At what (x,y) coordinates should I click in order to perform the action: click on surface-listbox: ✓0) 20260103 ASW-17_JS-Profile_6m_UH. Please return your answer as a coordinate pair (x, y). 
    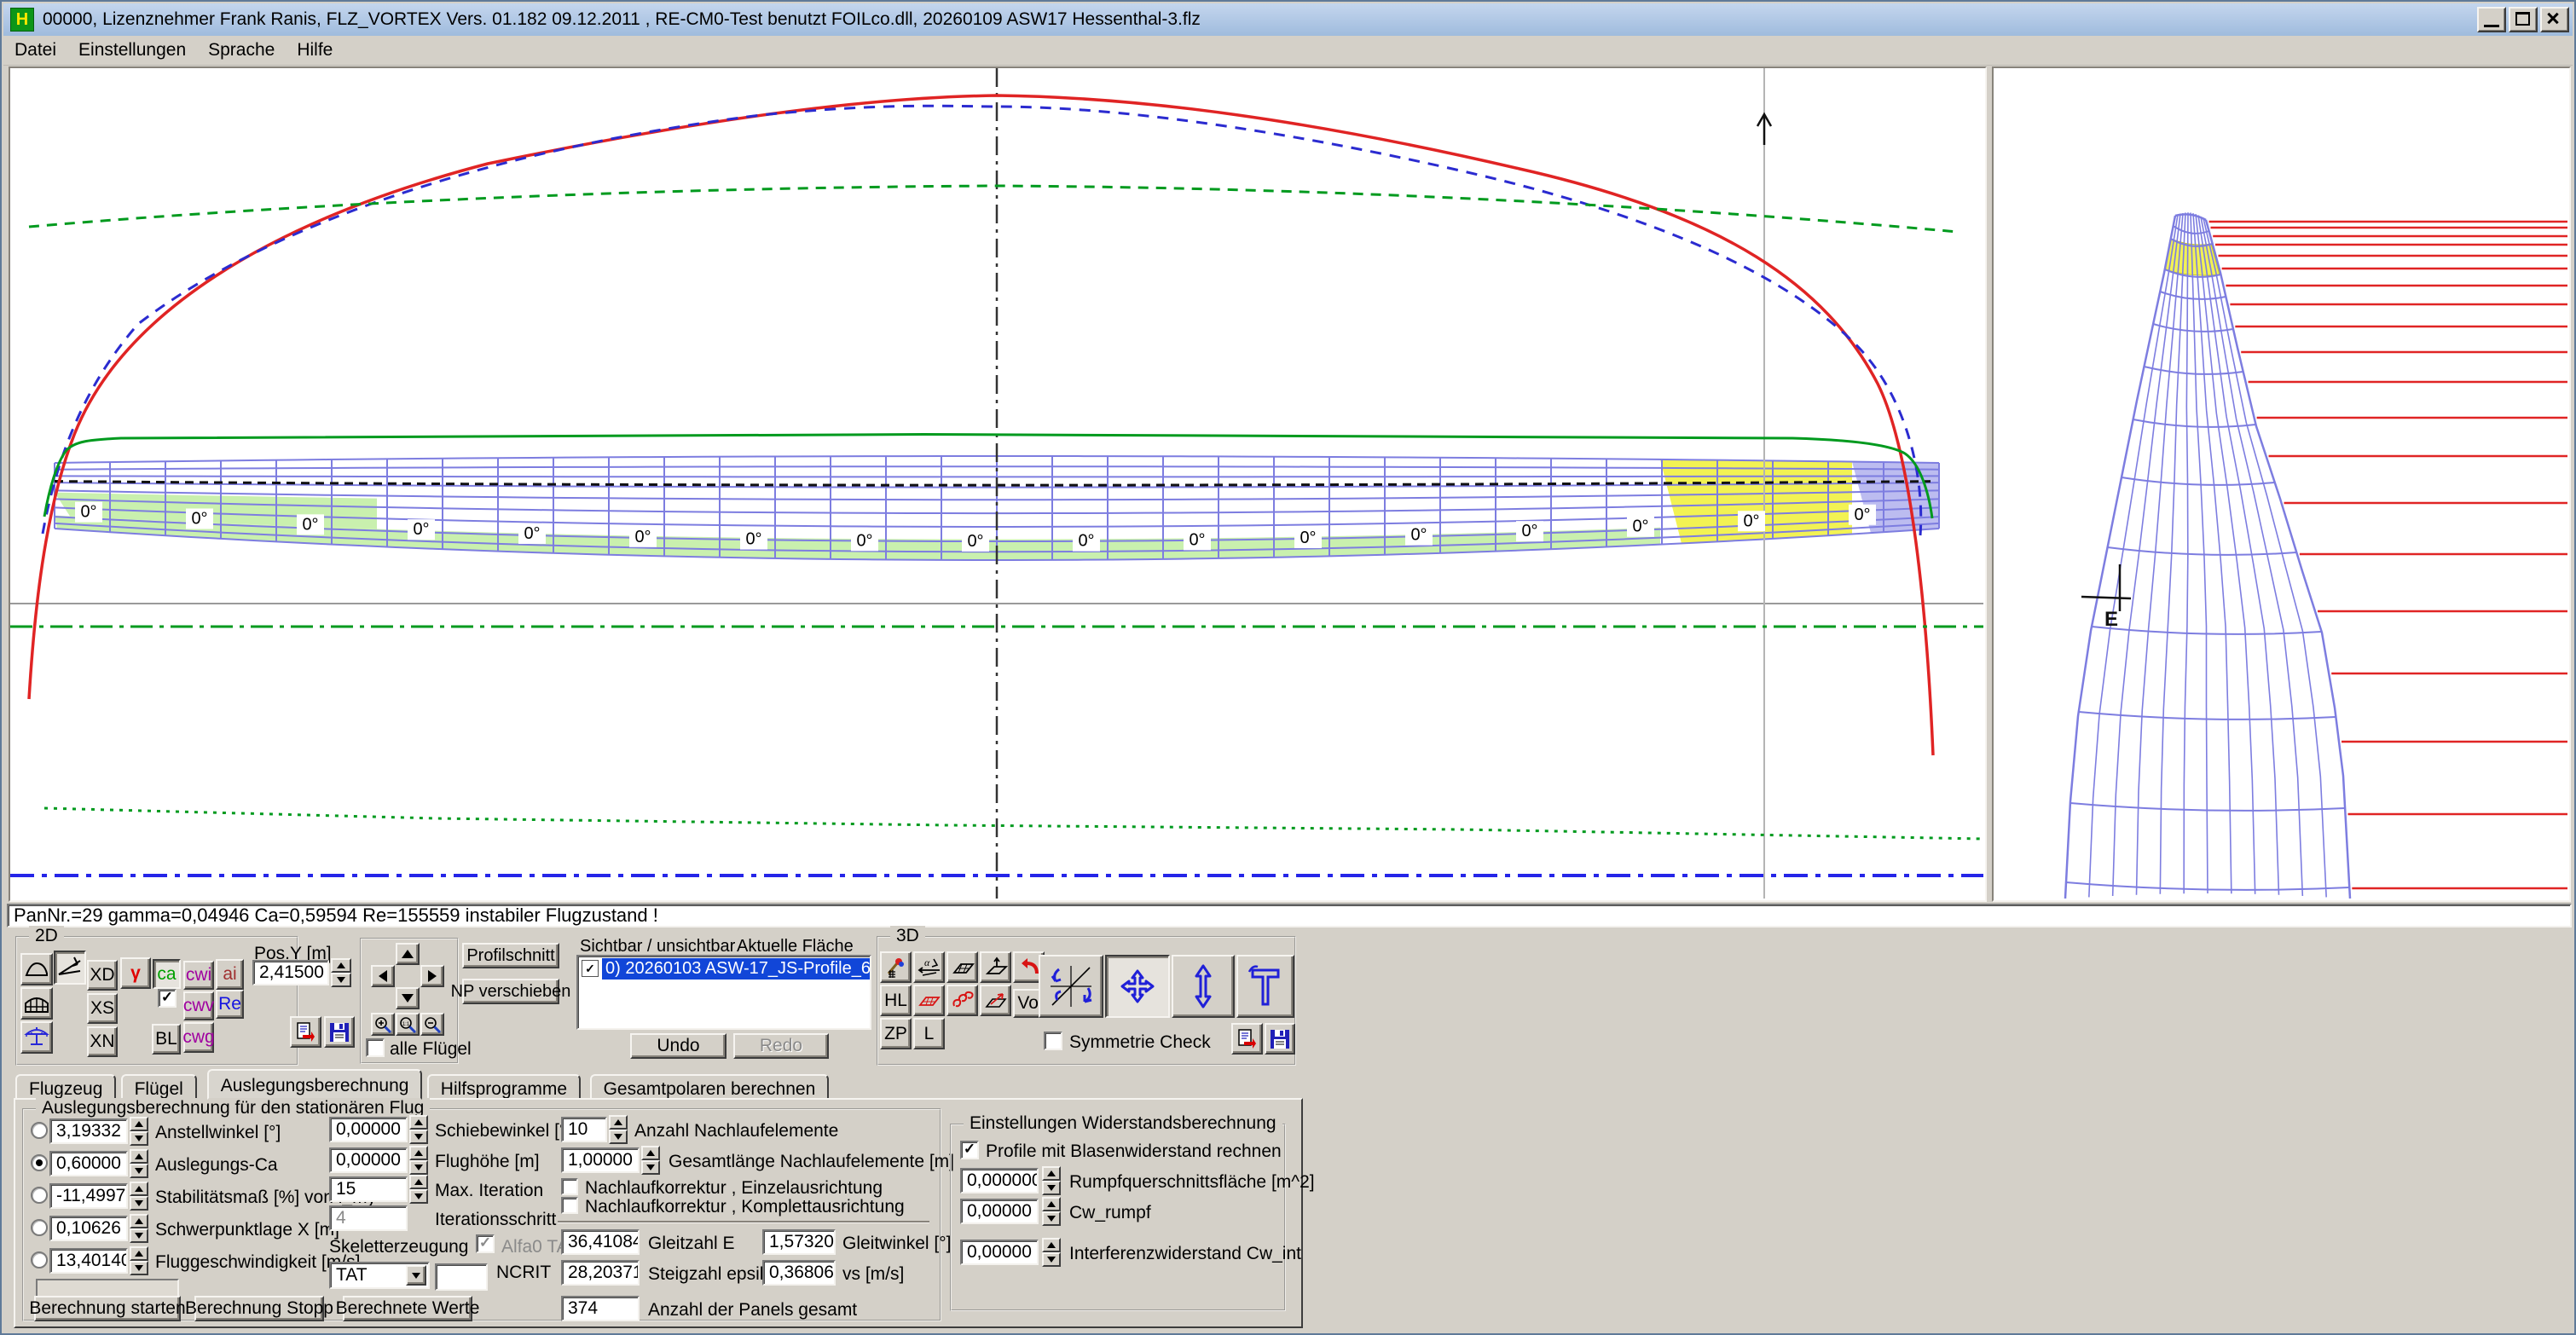
    Looking at the image, I should click on (723, 992).